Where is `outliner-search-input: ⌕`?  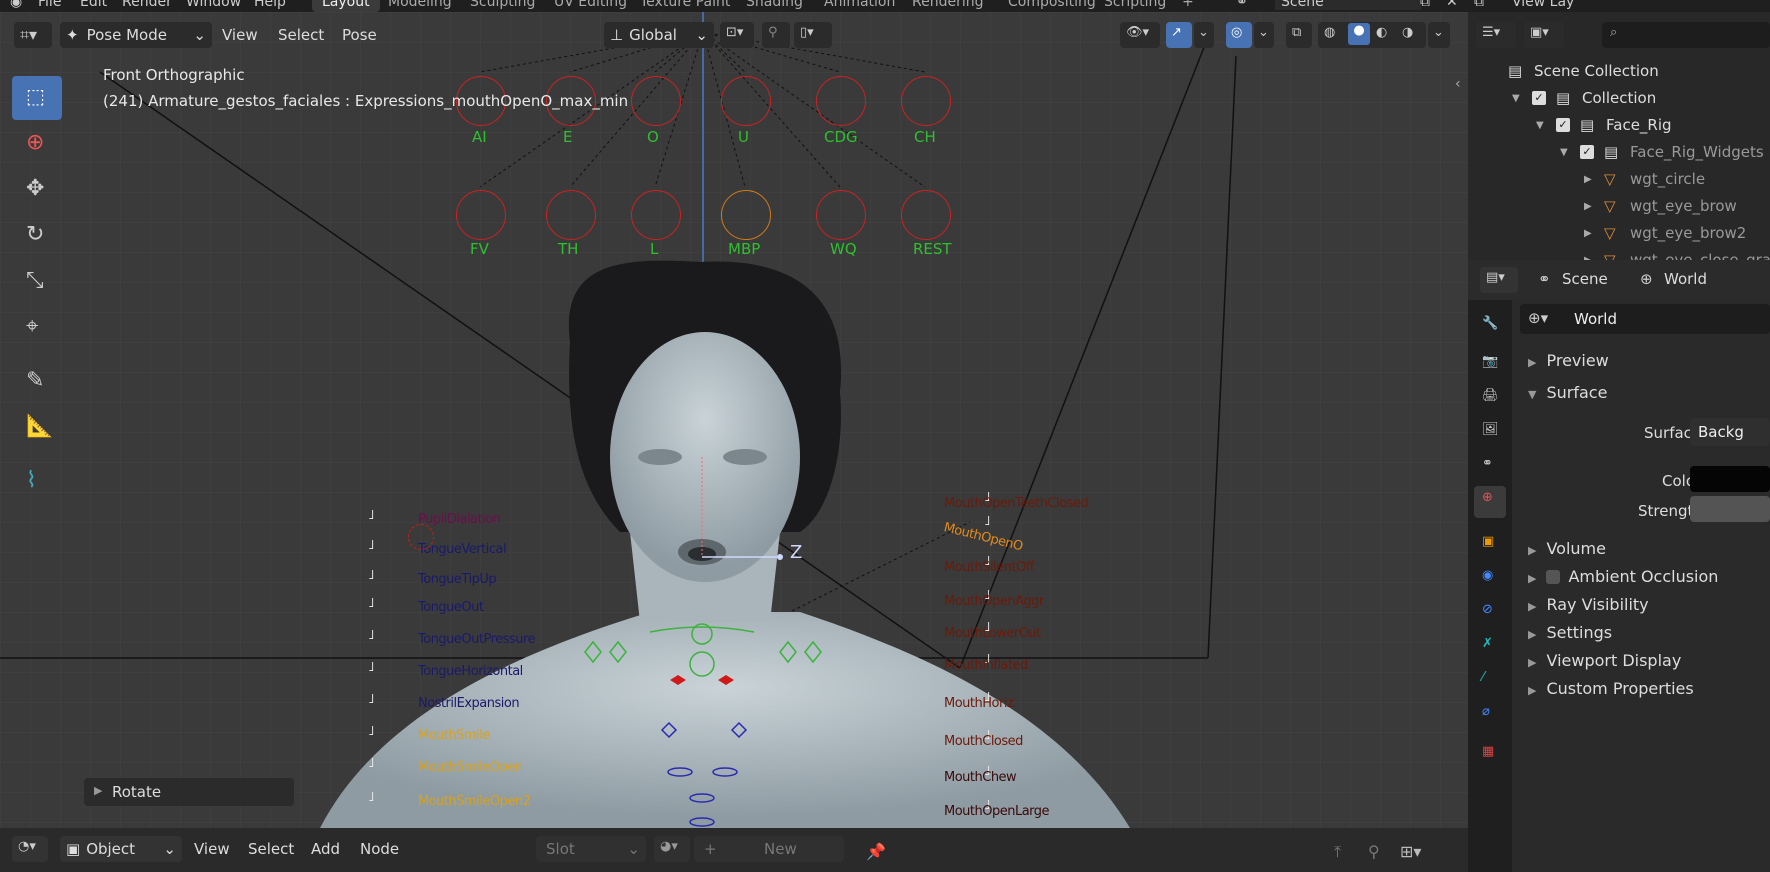
outliner-search-input: ⌕ is located at coordinates (1686, 35).